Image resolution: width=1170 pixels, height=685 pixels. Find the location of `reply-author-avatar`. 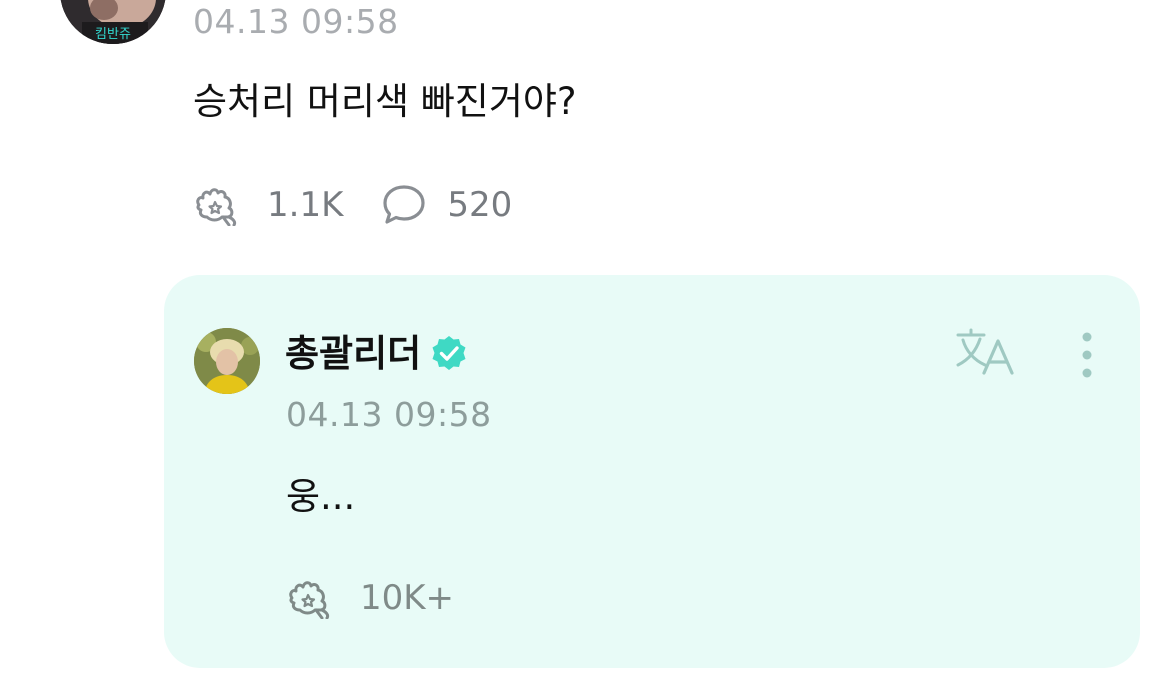

reply-author-avatar is located at coordinates (227, 361).